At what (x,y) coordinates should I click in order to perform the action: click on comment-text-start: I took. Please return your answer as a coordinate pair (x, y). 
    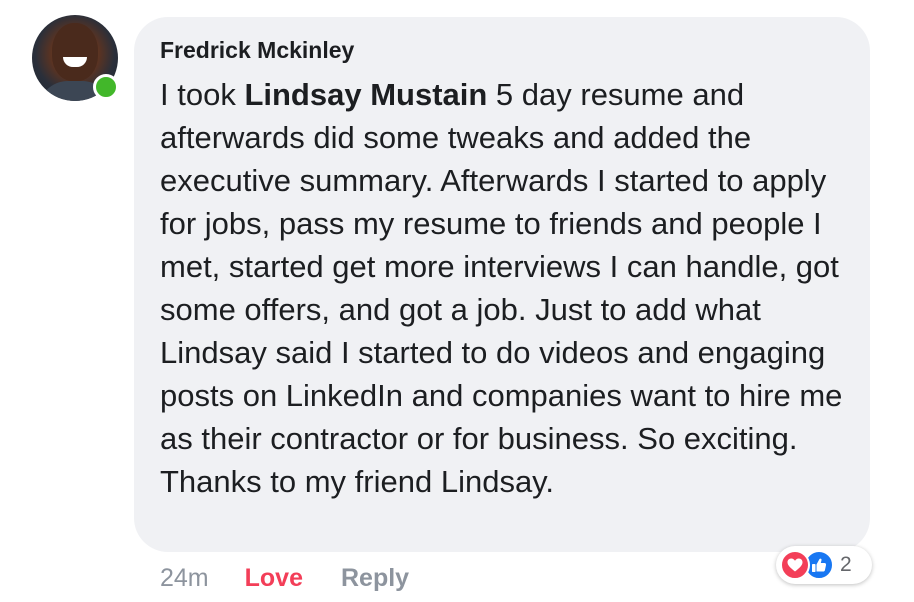
    Looking at the image, I should click on (202, 94).